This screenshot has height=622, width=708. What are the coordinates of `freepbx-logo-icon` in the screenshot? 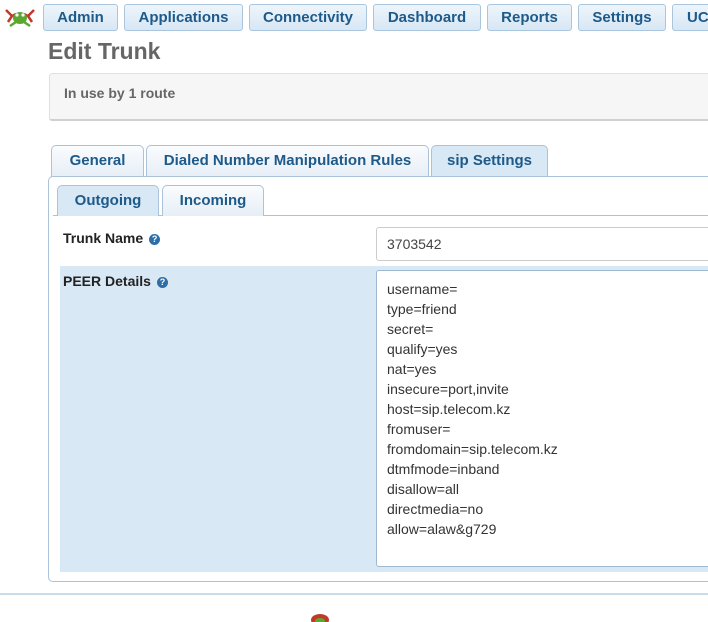 It's located at (20, 17).